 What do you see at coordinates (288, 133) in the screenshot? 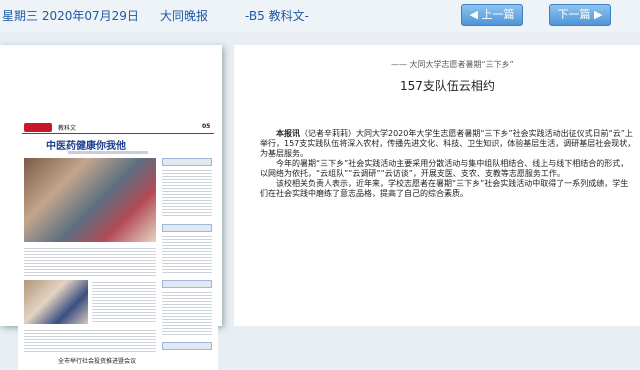
I see `article-lead: 本报讯` at bounding box center [288, 133].